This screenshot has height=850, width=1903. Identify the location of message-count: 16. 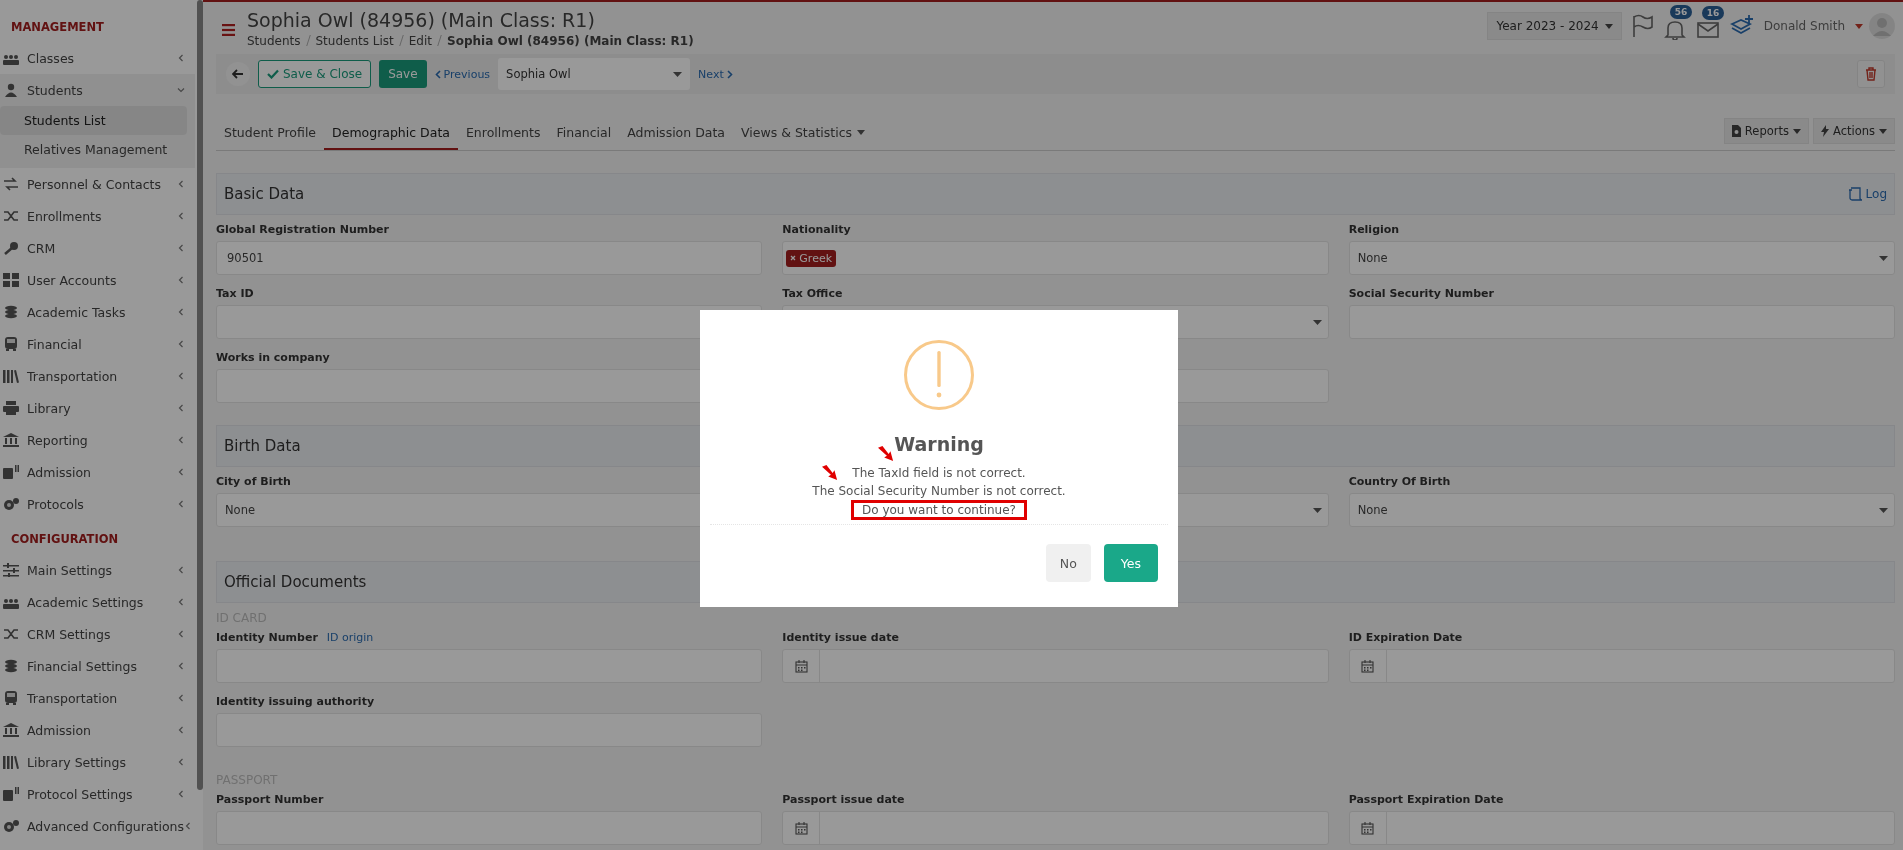
(1713, 13).